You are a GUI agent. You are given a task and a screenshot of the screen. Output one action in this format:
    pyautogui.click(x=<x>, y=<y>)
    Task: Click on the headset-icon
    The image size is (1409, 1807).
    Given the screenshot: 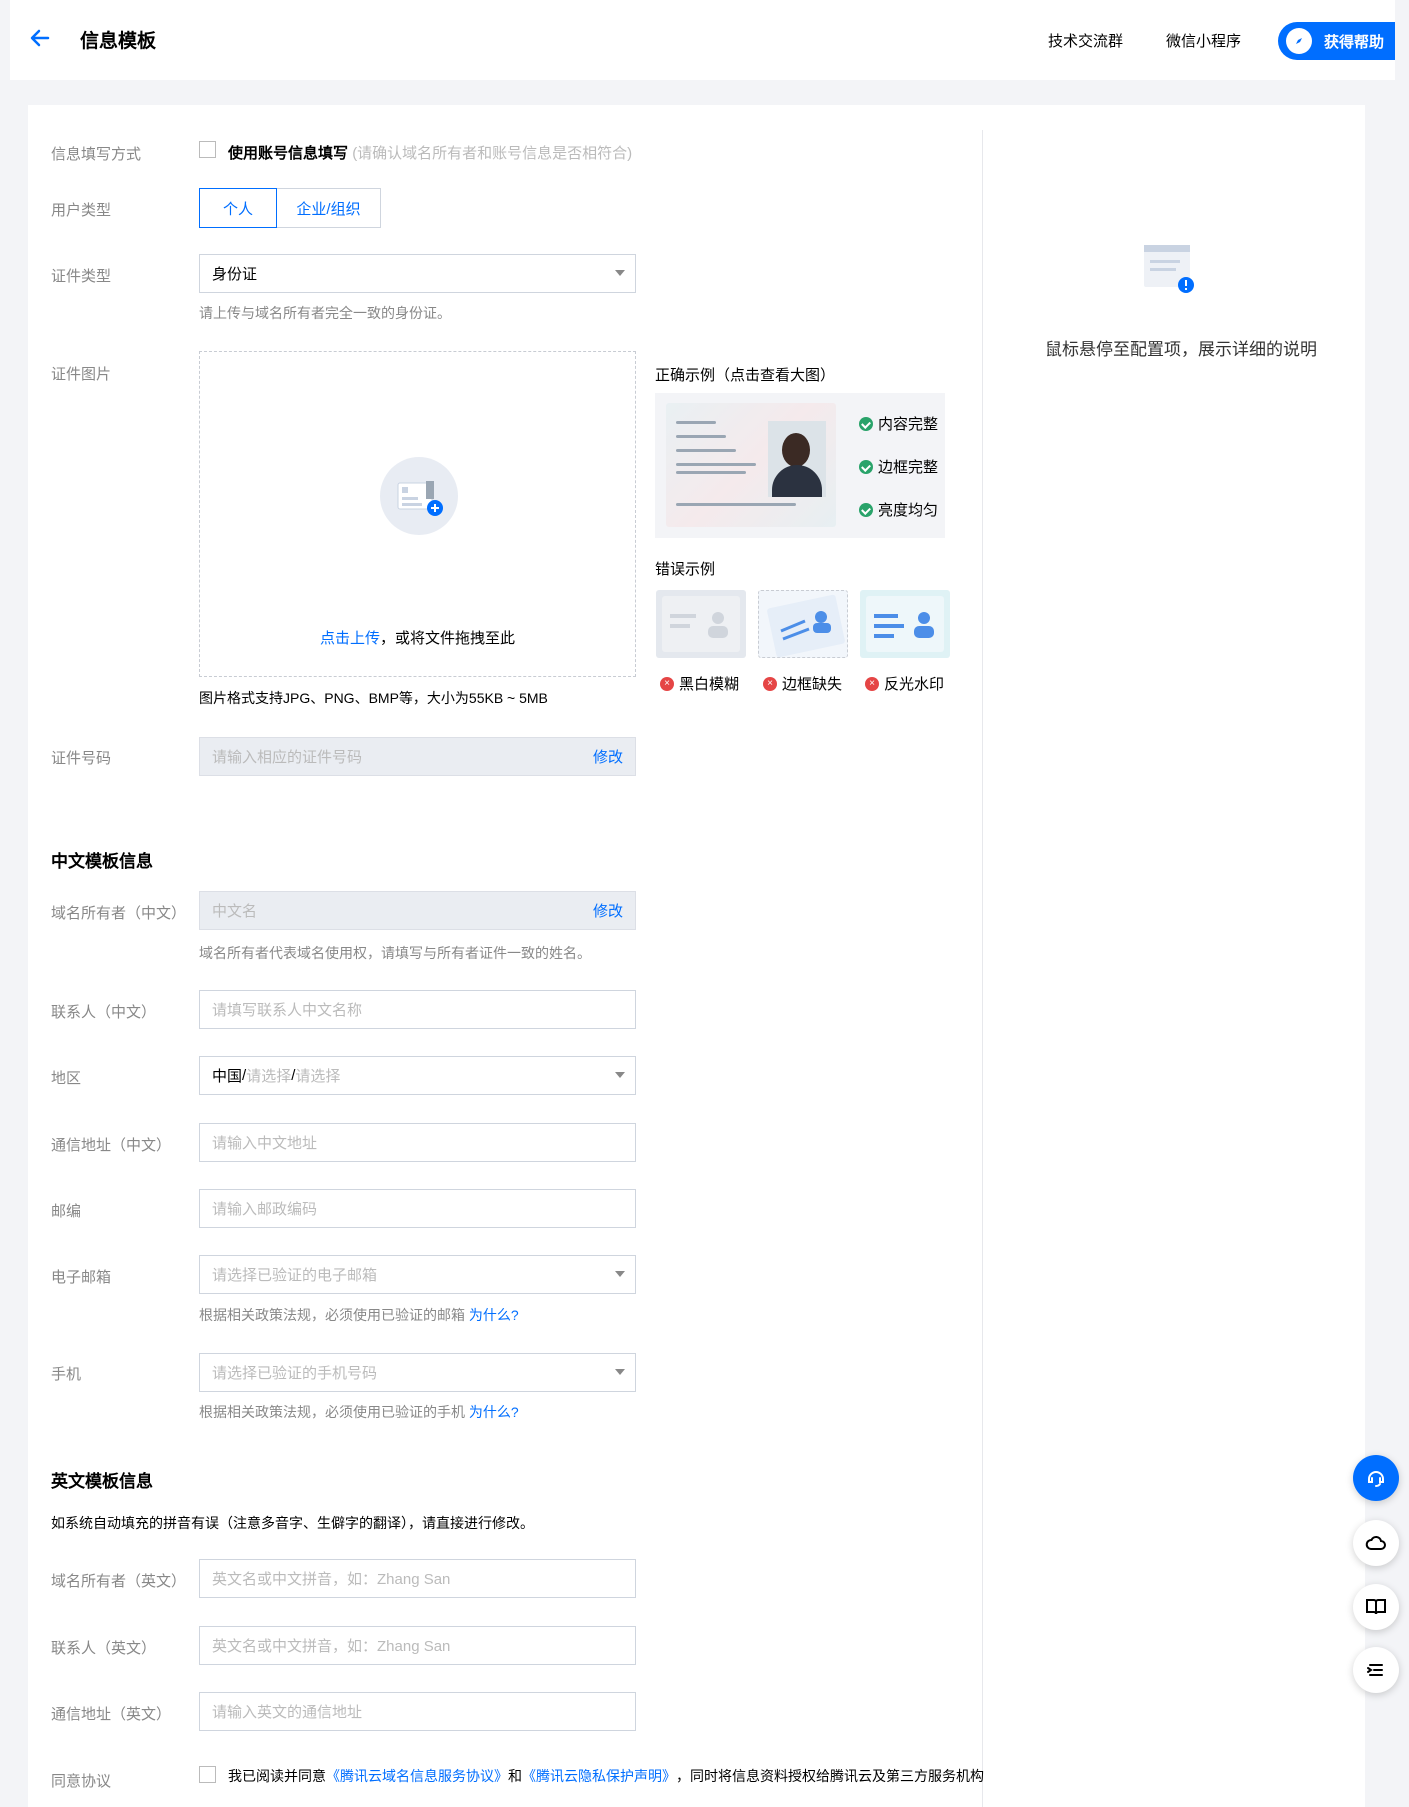 What is the action you would take?
    pyautogui.click(x=1376, y=1479)
    